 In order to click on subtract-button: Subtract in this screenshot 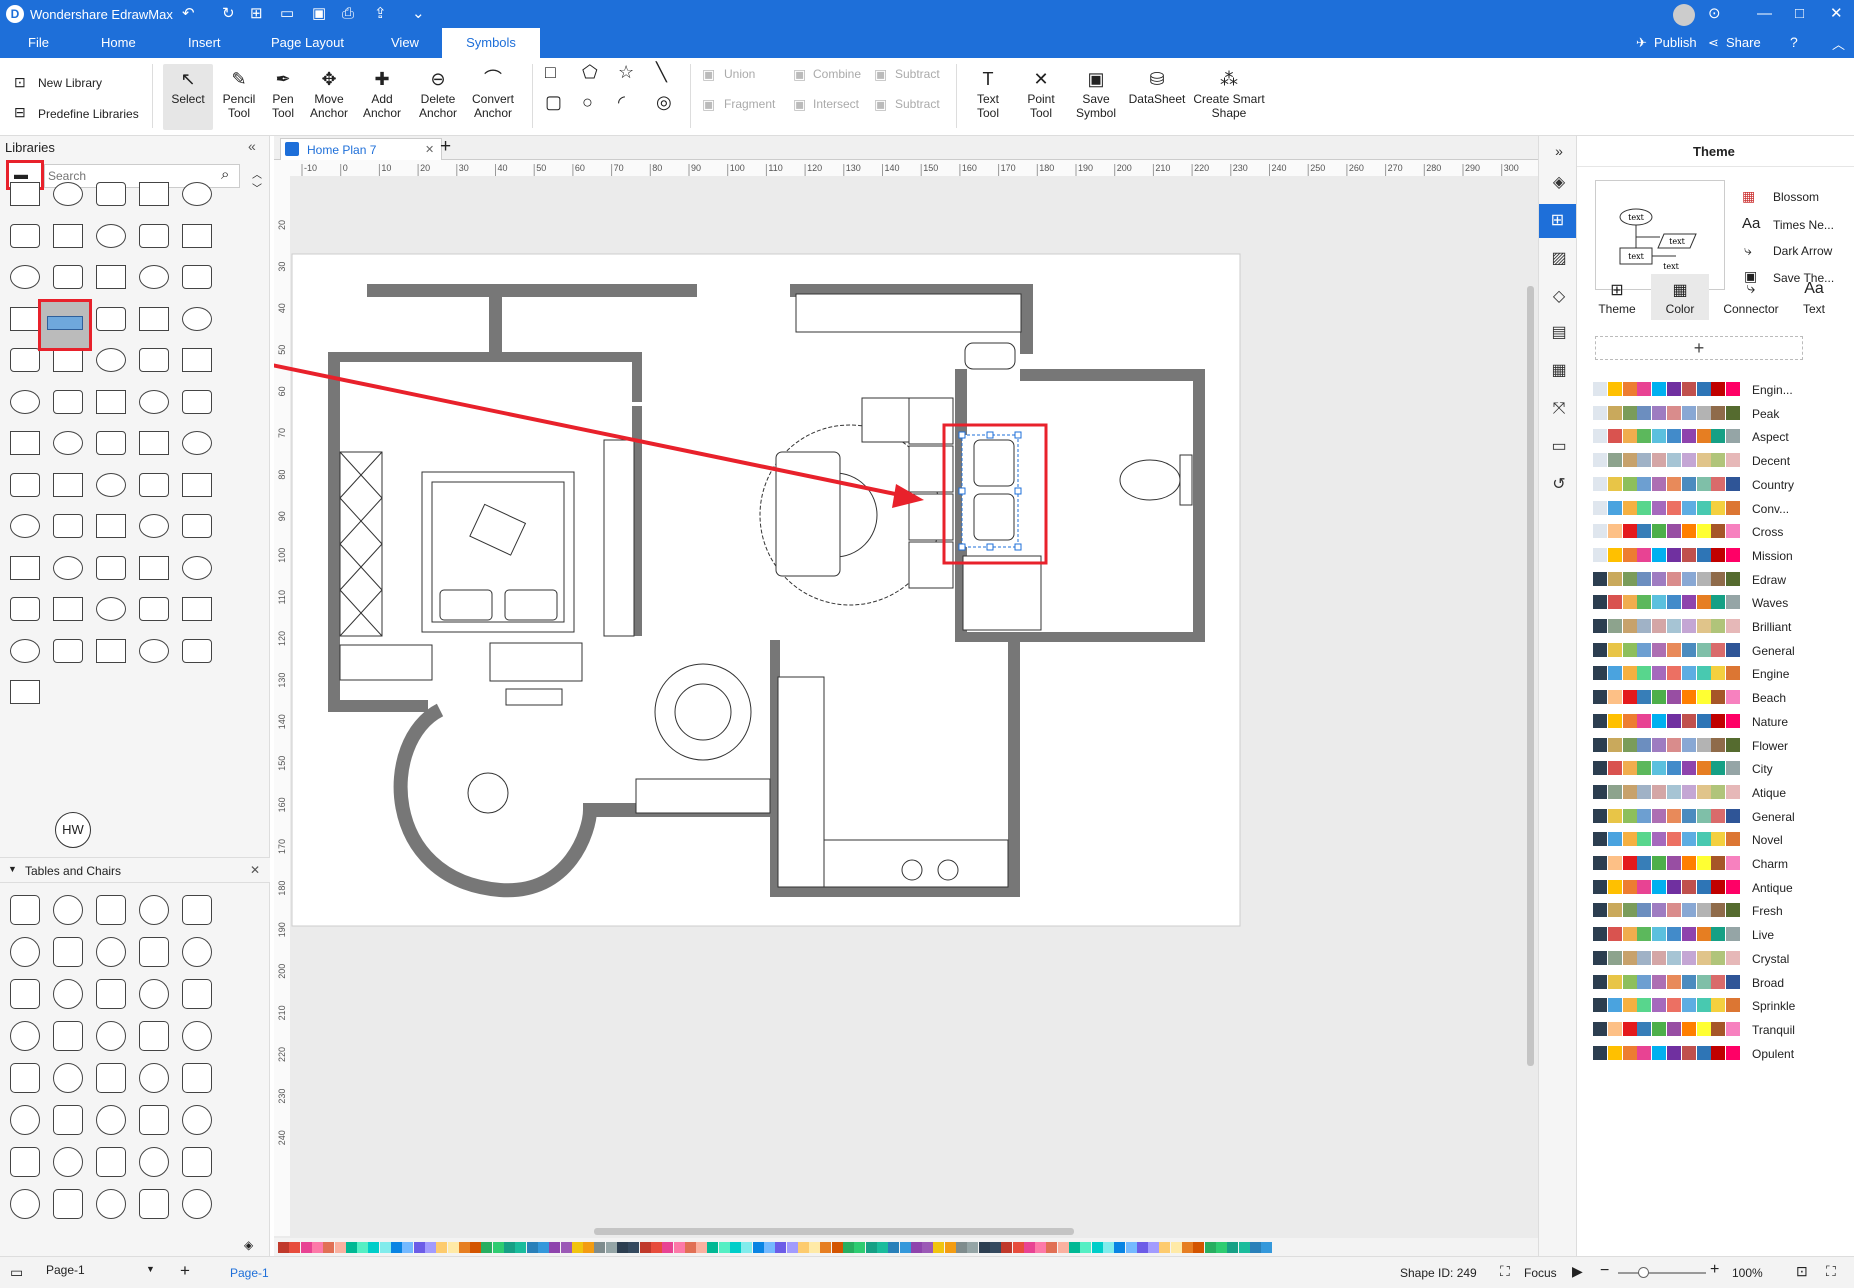, I will do `click(917, 74)`.